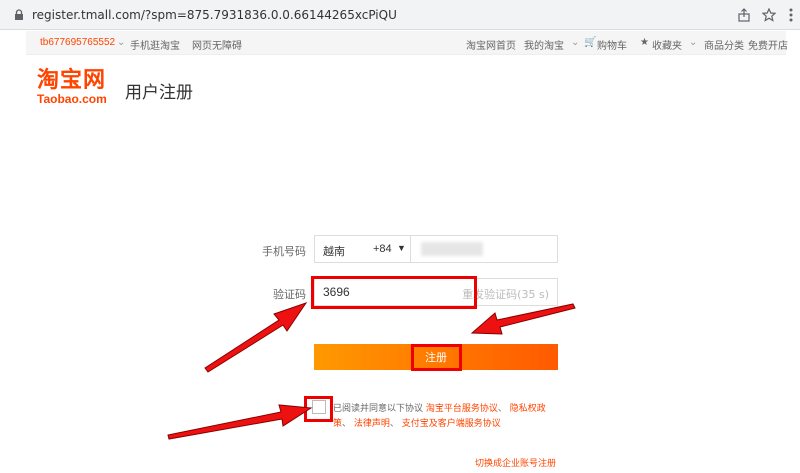  Describe the element at coordinates (284, 251) in the screenshot. I see `phone-label: 手机号码` at that location.